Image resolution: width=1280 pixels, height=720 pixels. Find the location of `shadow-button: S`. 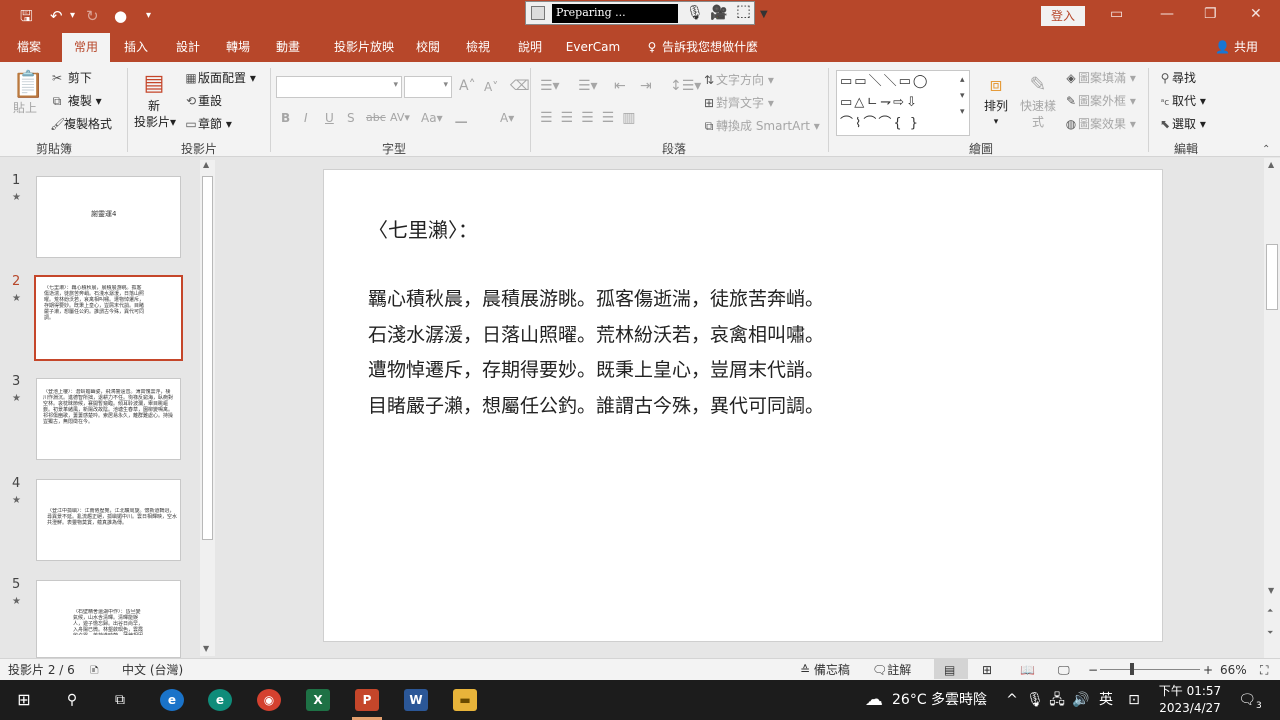

shadow-button: S is located at coordinates (351, 118).